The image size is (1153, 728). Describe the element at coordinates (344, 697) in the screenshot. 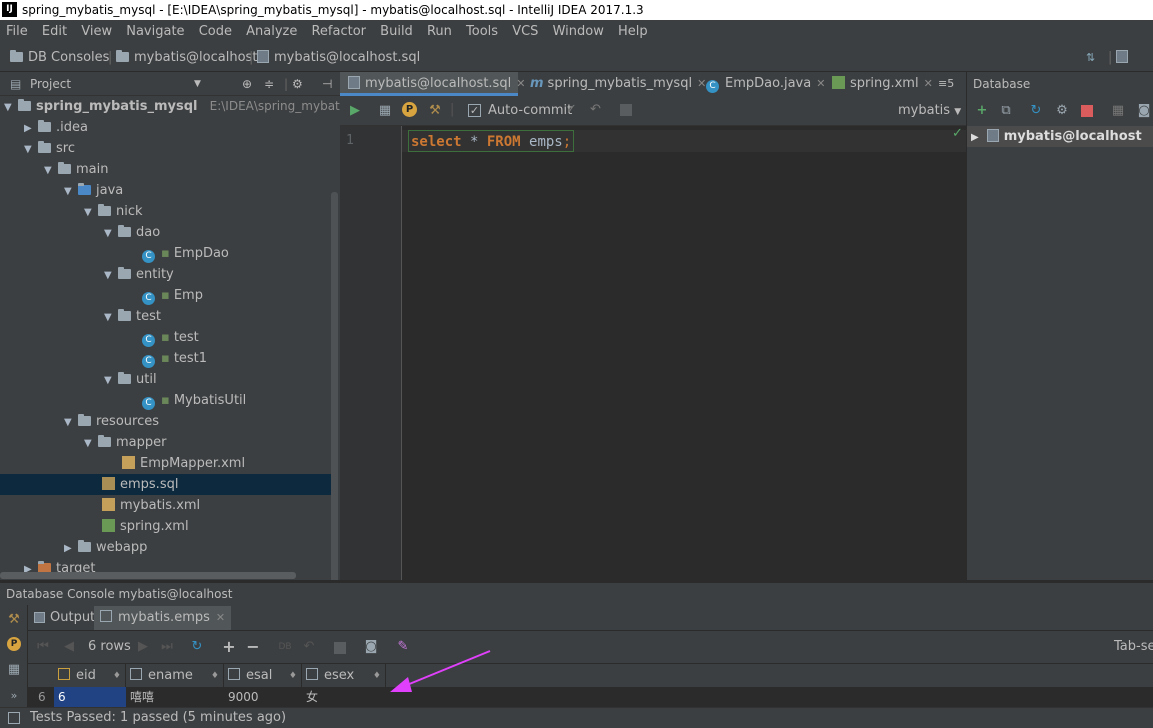

I see `cell-esex: 女` at that location.